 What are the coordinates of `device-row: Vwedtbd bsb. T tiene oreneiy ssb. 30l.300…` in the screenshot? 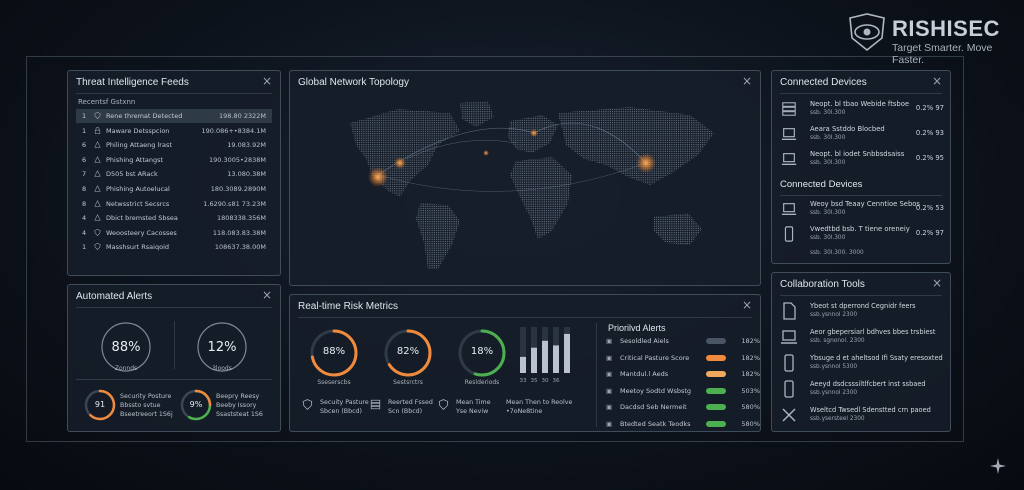 It's located at (862, 235).